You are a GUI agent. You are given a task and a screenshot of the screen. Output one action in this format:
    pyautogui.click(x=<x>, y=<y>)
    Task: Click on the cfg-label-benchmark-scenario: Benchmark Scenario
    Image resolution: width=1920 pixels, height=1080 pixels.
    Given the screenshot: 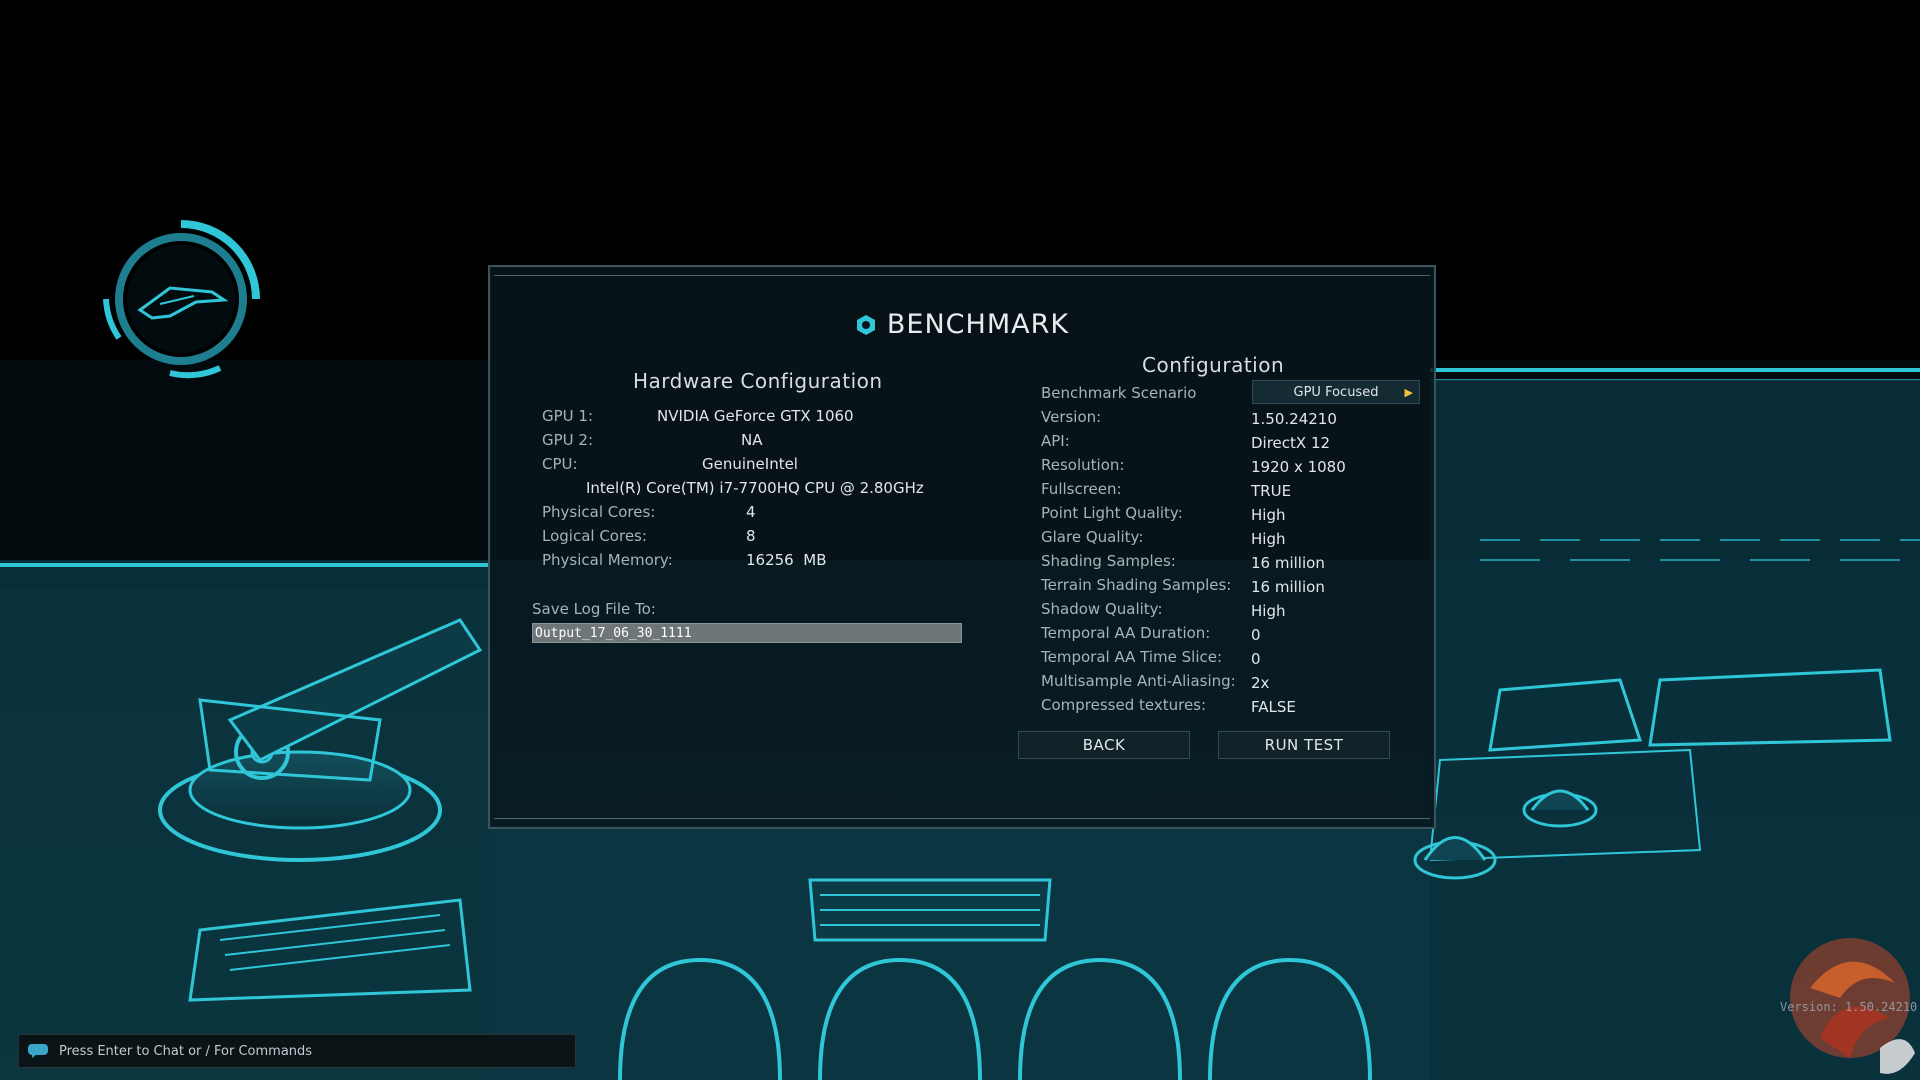 What is the action you would take?
    pyautogui.click(x=1119, y=393)
    